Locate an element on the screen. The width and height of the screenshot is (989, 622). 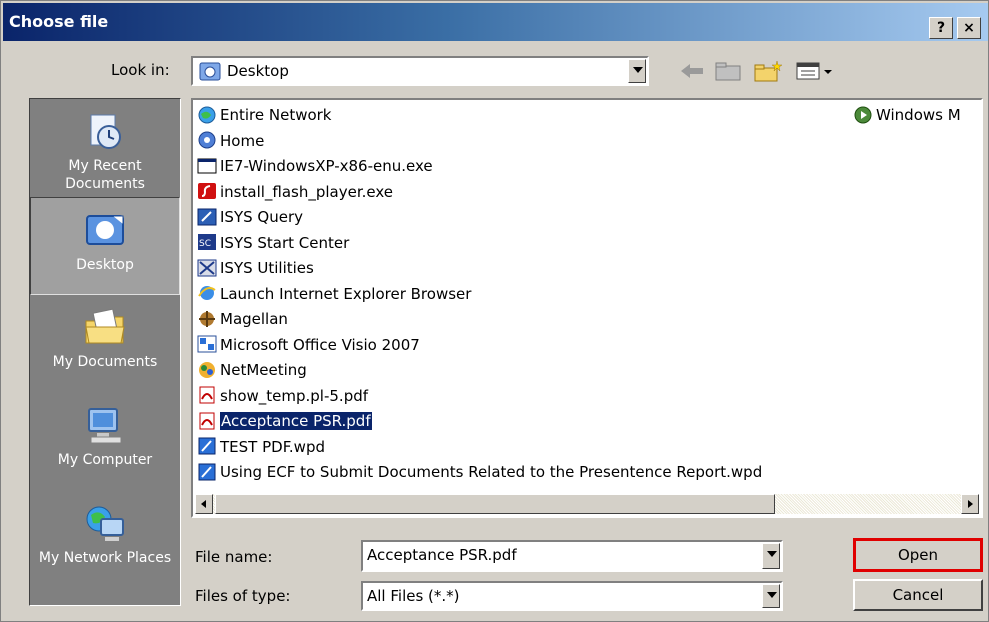
isys-icon is located at coordinates (207, 216).